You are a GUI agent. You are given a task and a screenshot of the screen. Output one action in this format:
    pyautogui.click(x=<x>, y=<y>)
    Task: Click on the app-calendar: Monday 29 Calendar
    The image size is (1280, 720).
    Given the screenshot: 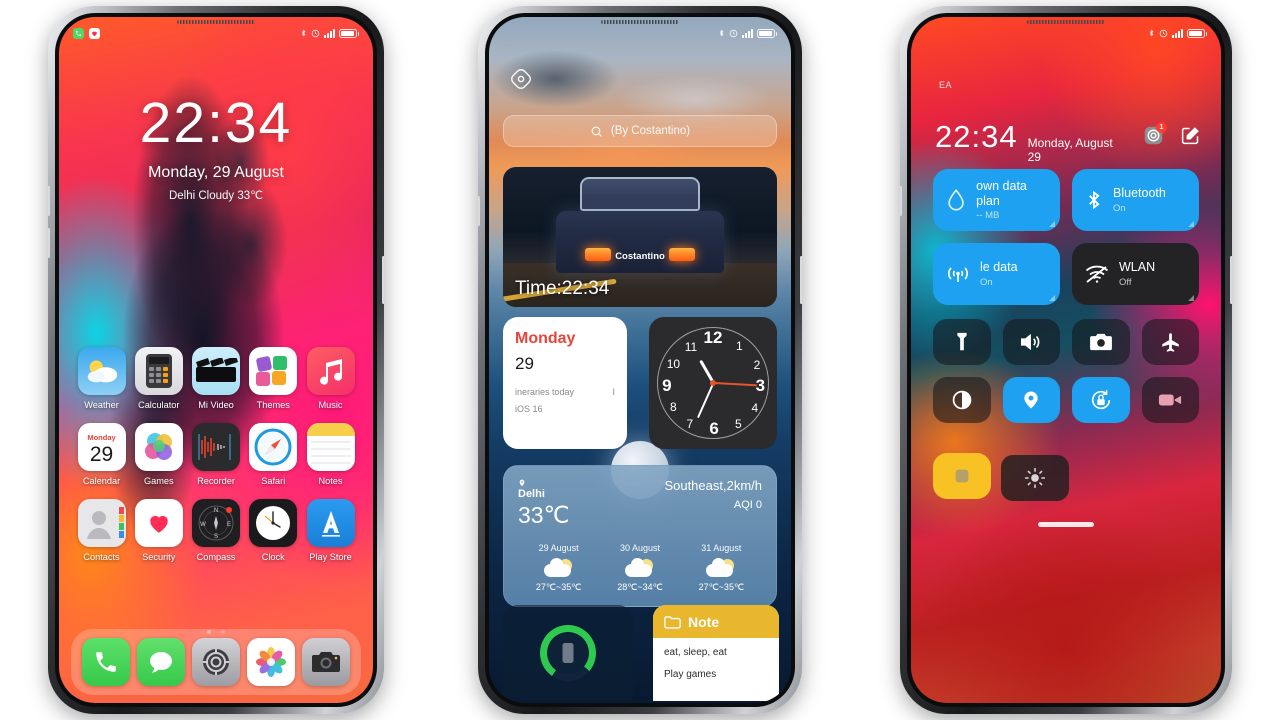 What is the action you would take?
    pyautogui.click(x=101, y=454)
    